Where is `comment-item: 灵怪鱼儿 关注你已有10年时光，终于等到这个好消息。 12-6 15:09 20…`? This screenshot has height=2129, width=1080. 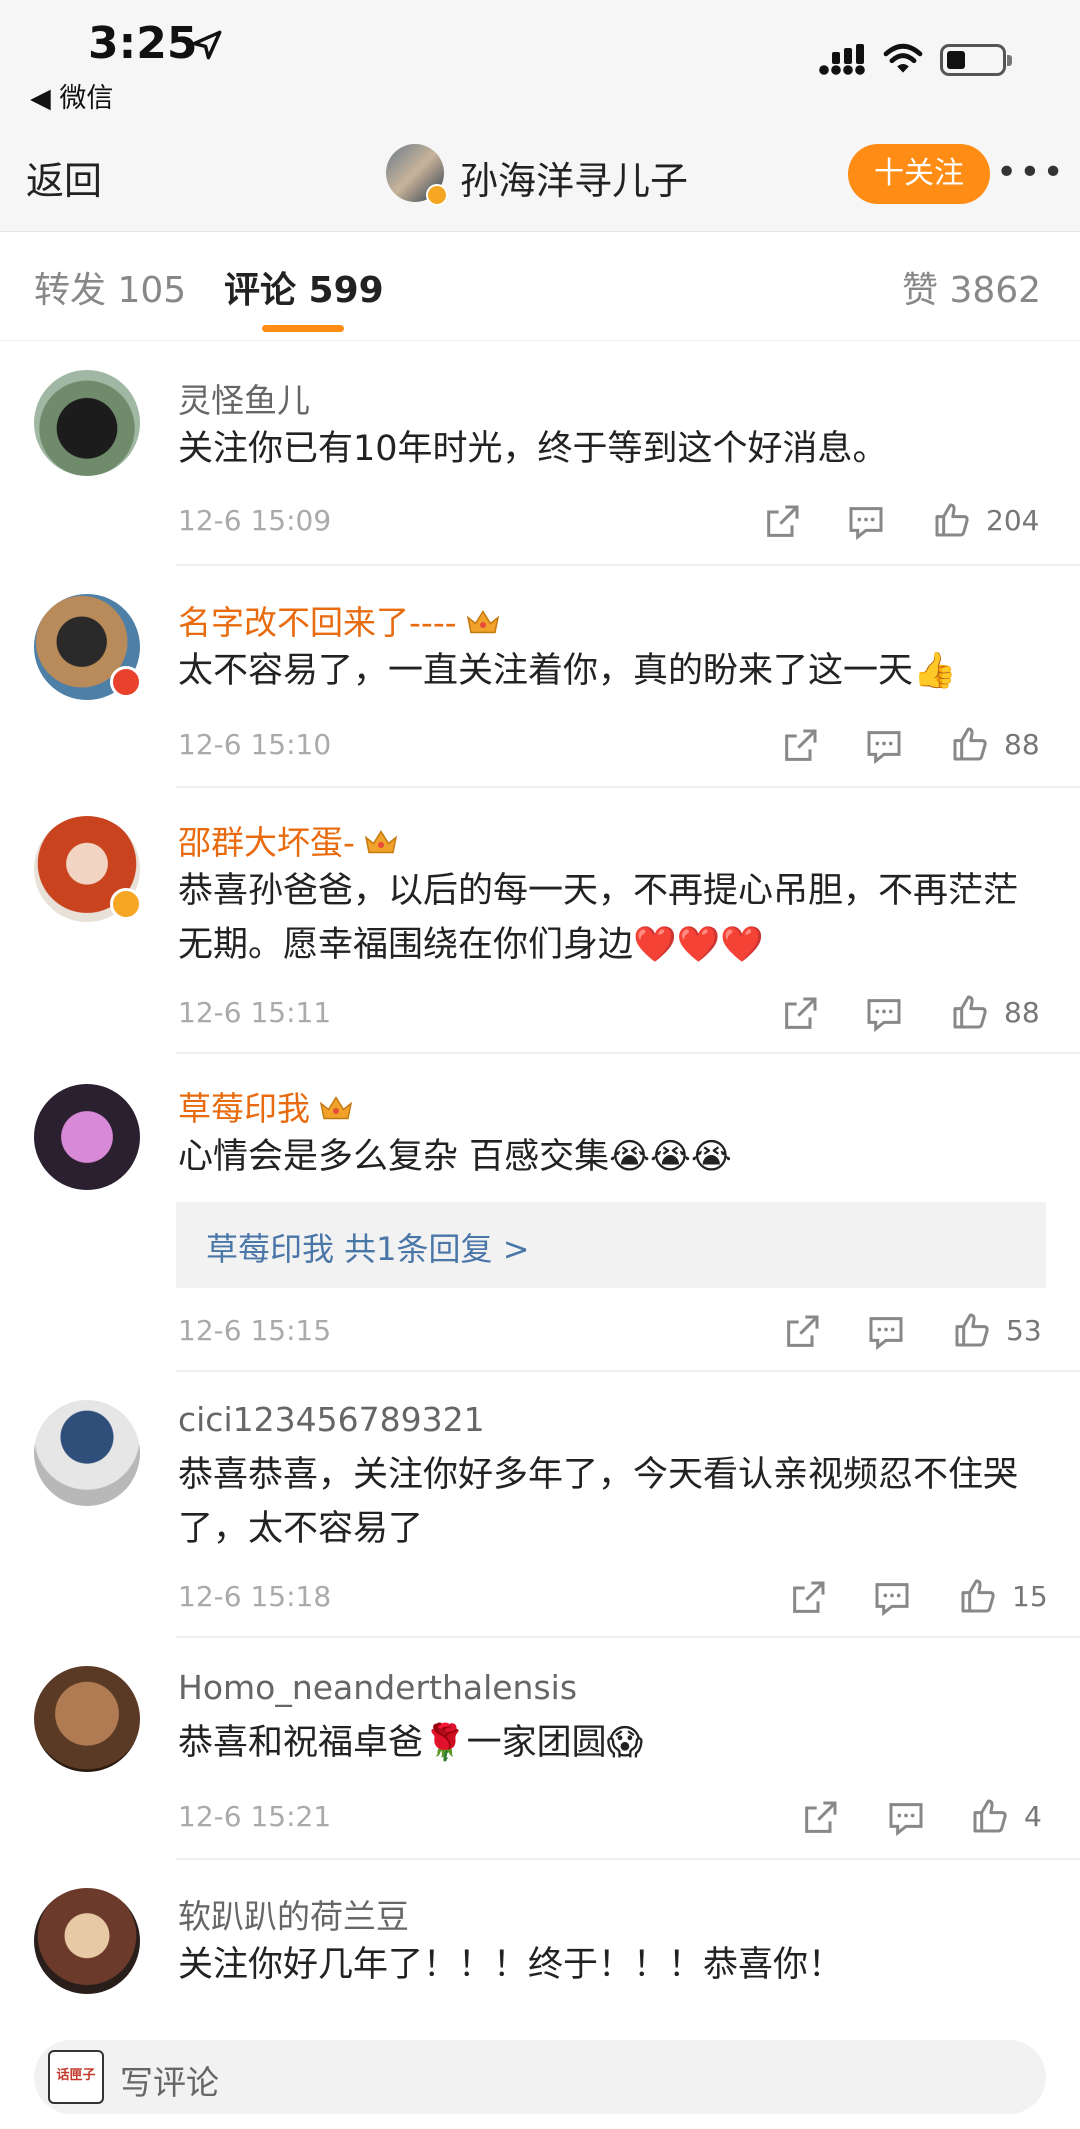
comment-item: 灵怪鱼儿 关注你已有10年时光，终于等到这个好消息。 12-6 15:09 20… is located at coordinates (540, 454).